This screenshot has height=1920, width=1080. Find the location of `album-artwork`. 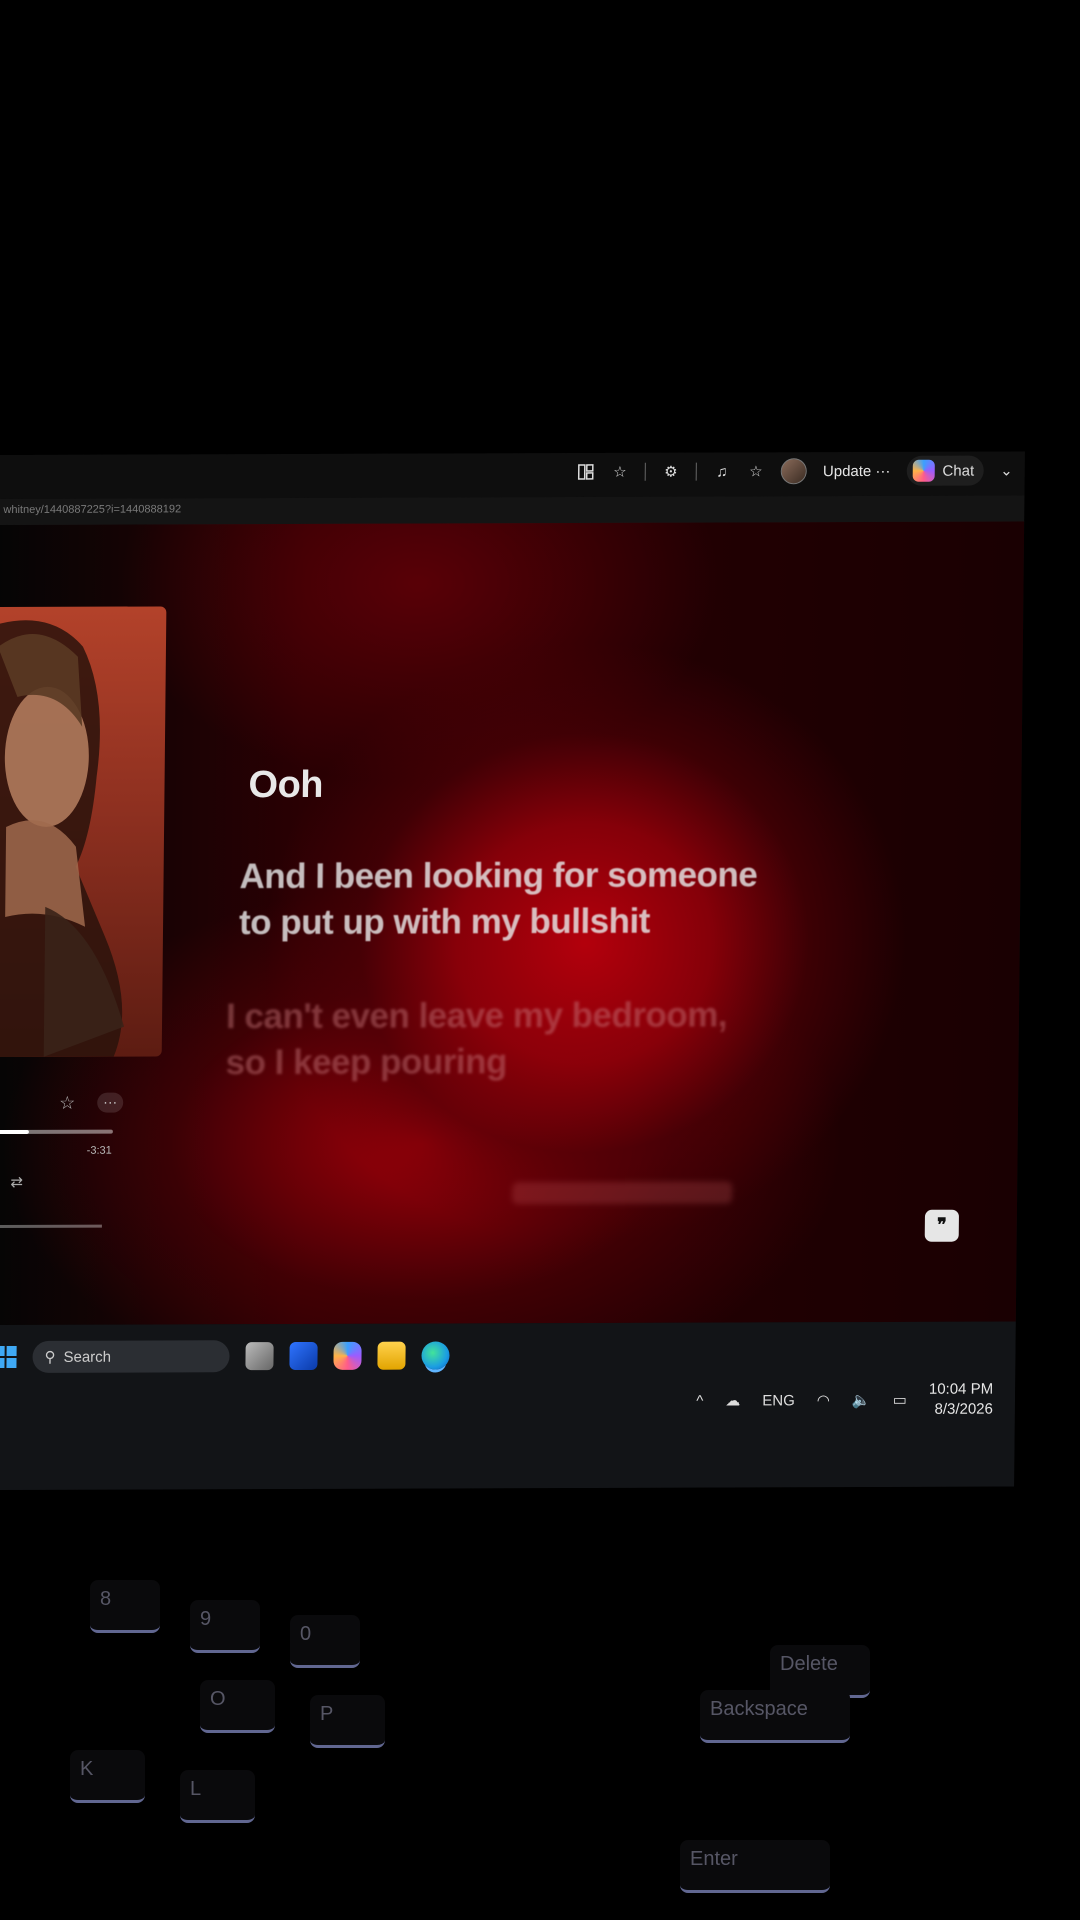

album-artwork is located at coordinates (83, 832).